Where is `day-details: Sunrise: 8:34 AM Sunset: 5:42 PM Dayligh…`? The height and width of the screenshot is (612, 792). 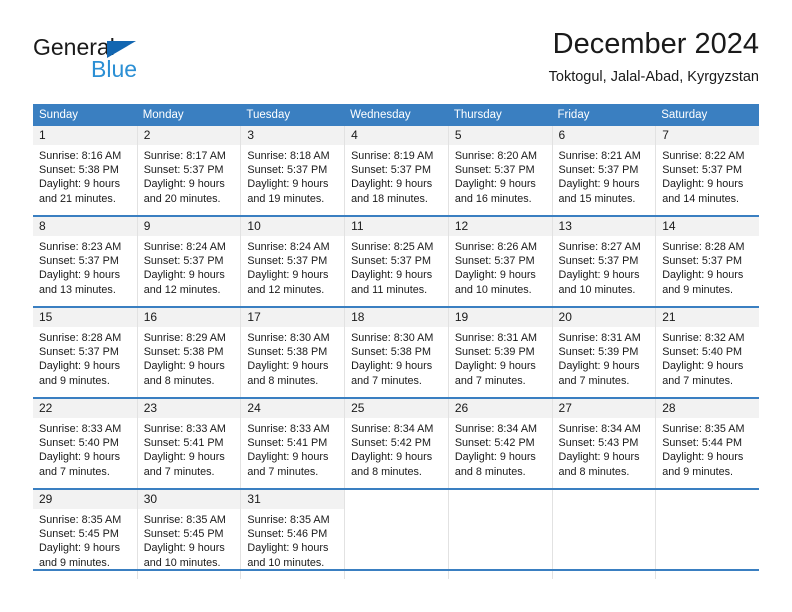 day-details: Sunrise: 8:34 AM Sunset: 5:42 PM Dayligh… is located at coordinates (396, 448).